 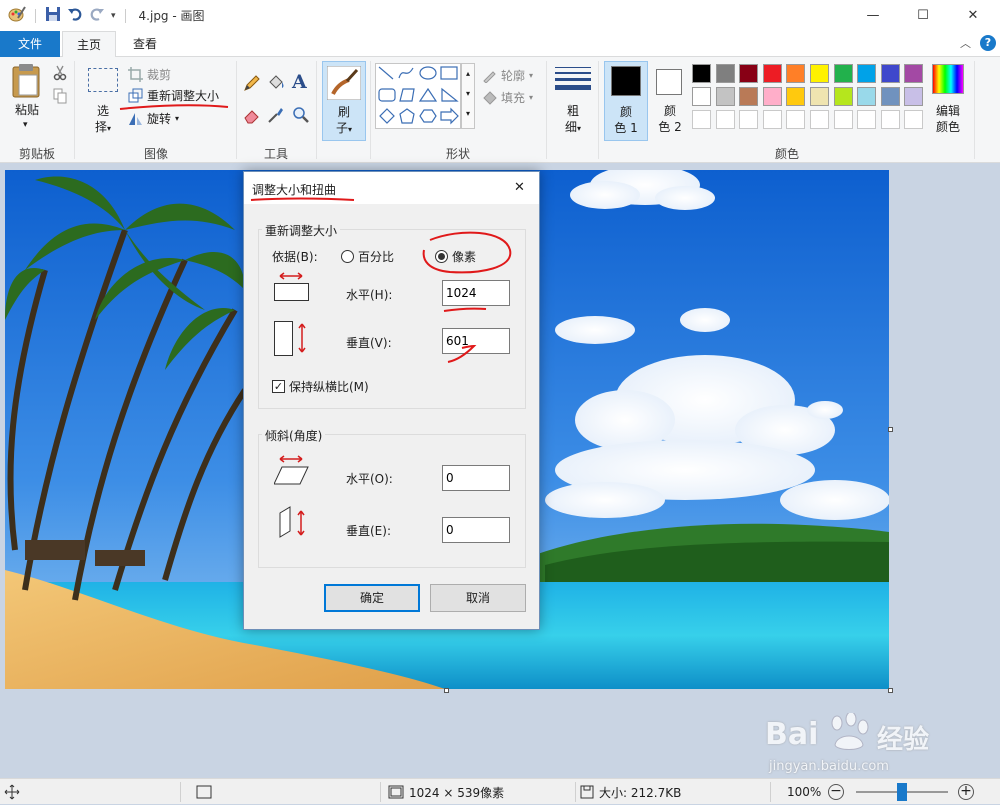 I want to click on color2-button: 颜 色 2, so click(x=670, y=101).